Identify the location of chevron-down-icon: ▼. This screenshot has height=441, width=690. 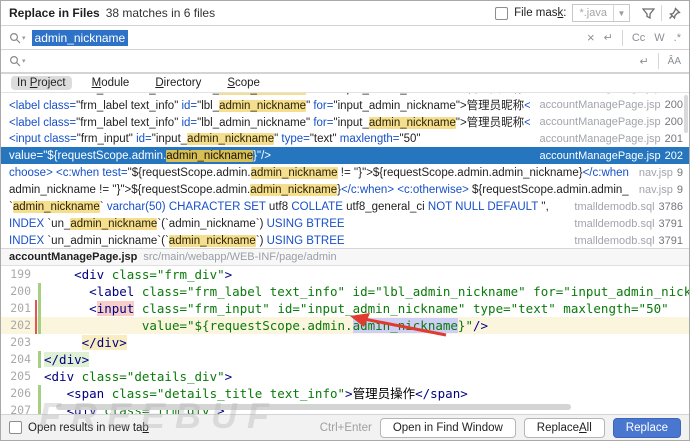
(621, 13).